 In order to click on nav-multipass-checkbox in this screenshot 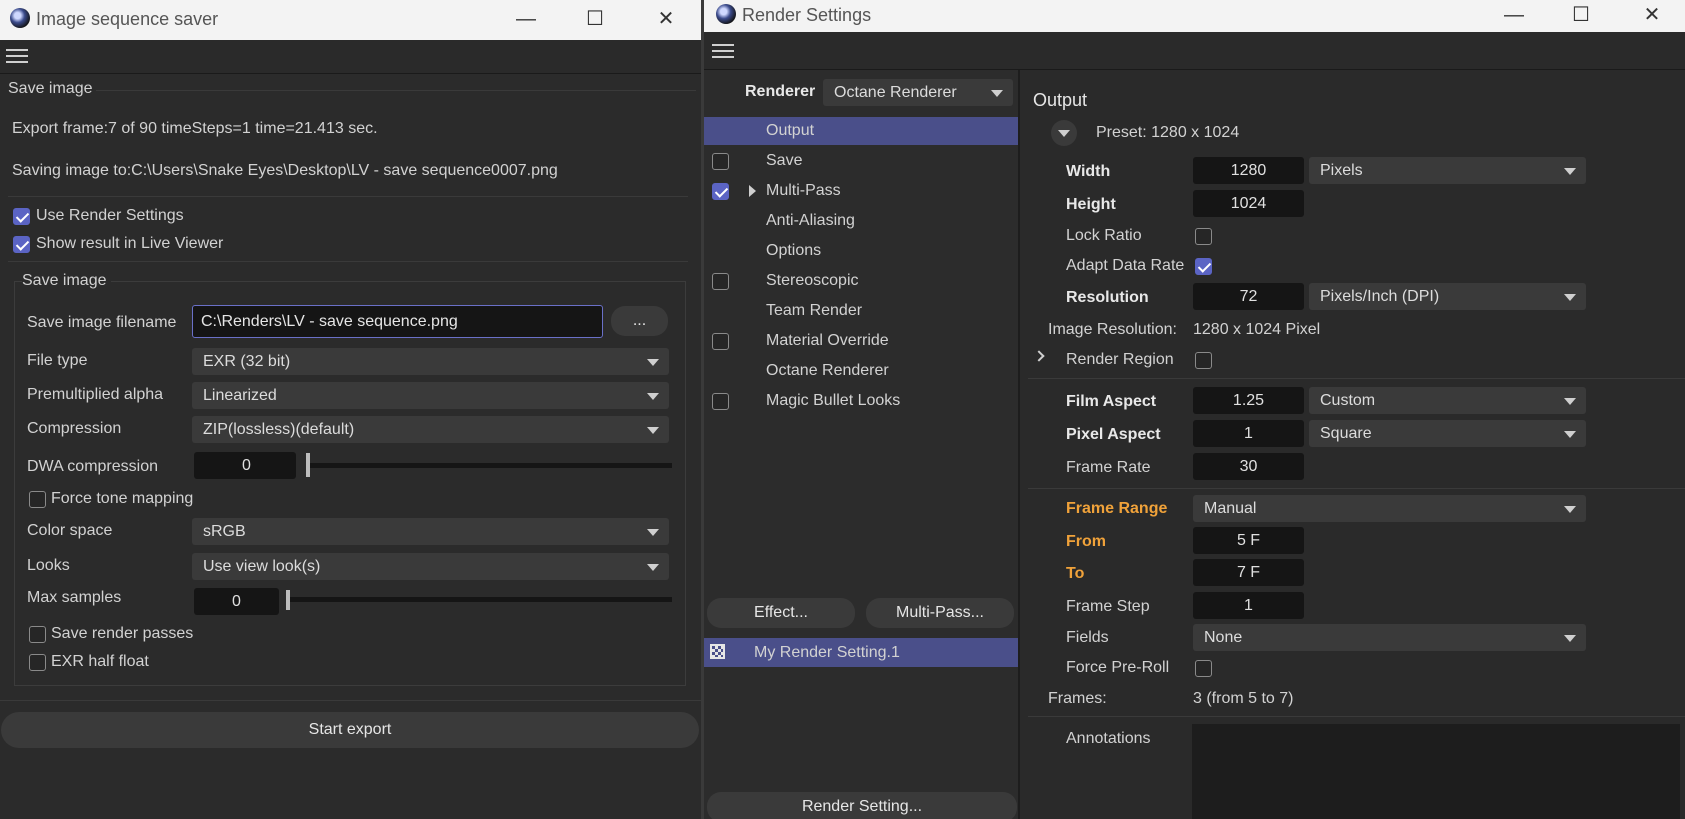, I will do `click(720, 191)`.